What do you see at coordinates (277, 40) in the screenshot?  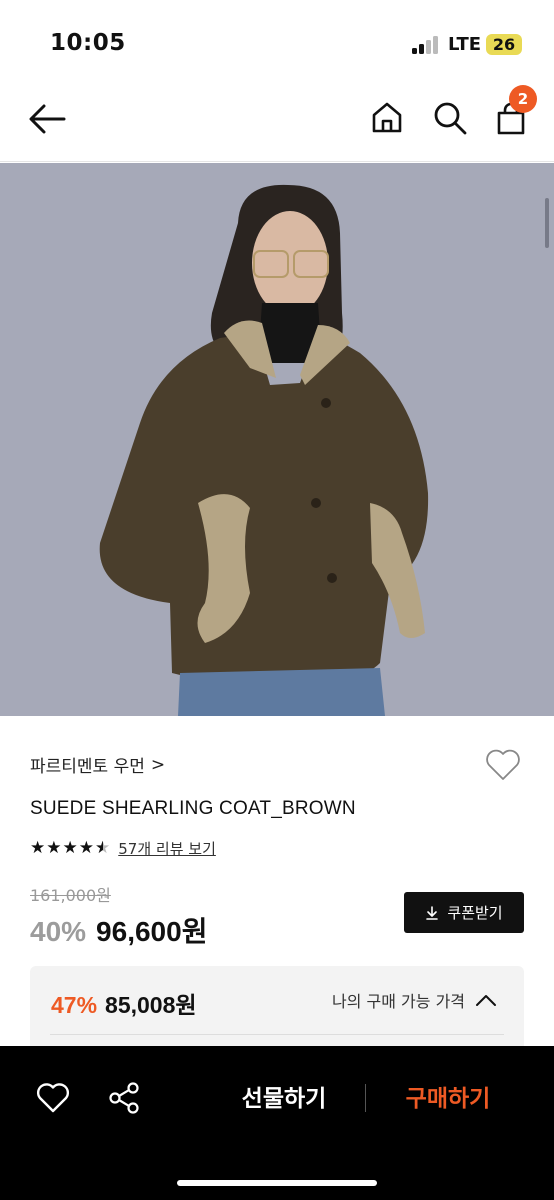 I see `status-bar: 10:05 LTE 26` at bounding box center [277, 40].